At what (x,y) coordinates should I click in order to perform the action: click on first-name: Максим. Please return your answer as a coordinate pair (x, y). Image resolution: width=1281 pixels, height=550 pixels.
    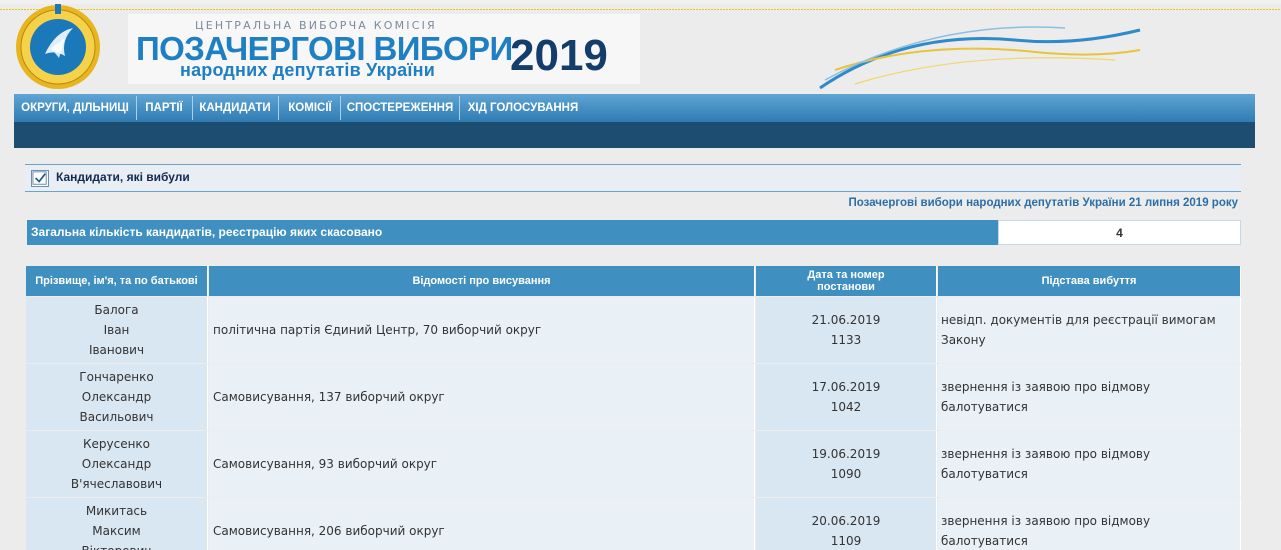
    Looking at the image, I should click on (116, 531).